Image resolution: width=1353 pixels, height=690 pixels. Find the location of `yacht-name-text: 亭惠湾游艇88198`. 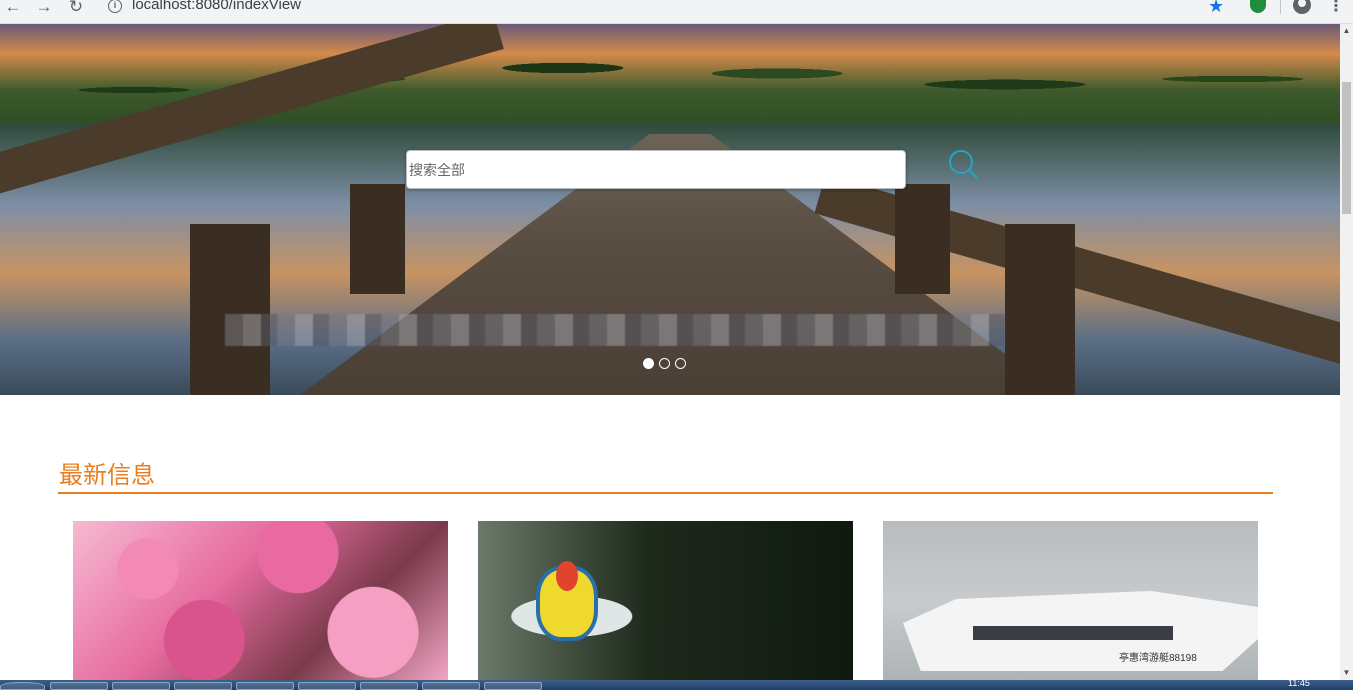

yacht-name-text: 亭惠湾游艇88198 is located at coordinates (1158, 658).